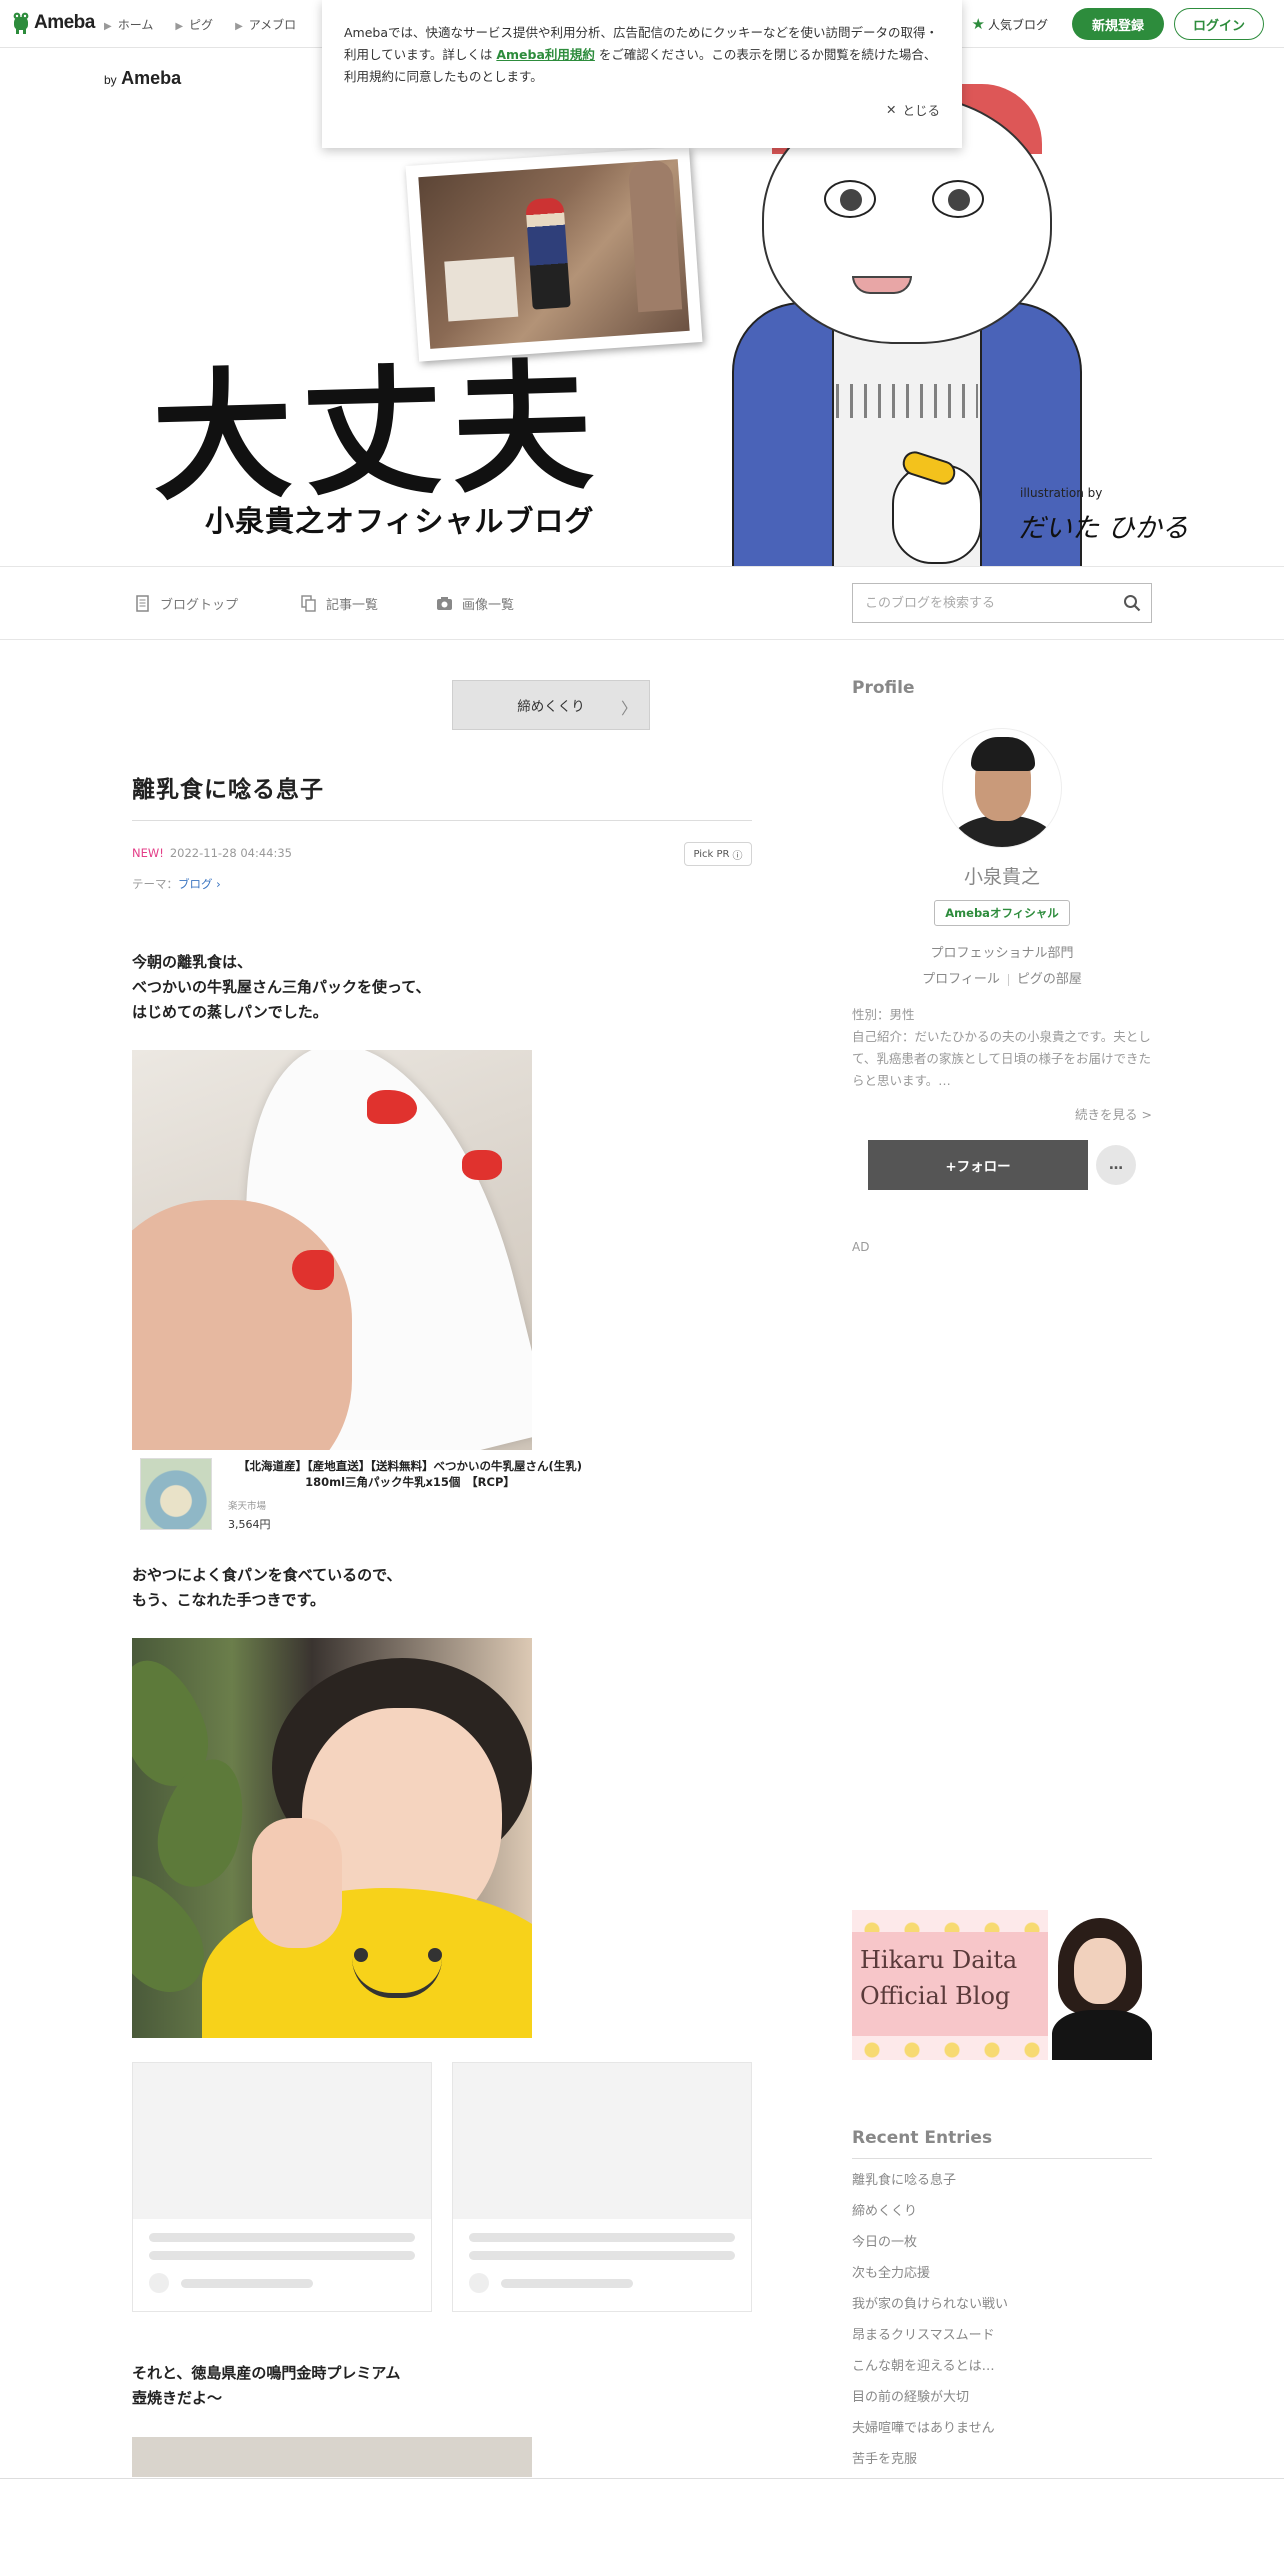 The image size is (1284, 2568). I want to click on profile-more-link: 続きを見る >, so click(1002, 1113).